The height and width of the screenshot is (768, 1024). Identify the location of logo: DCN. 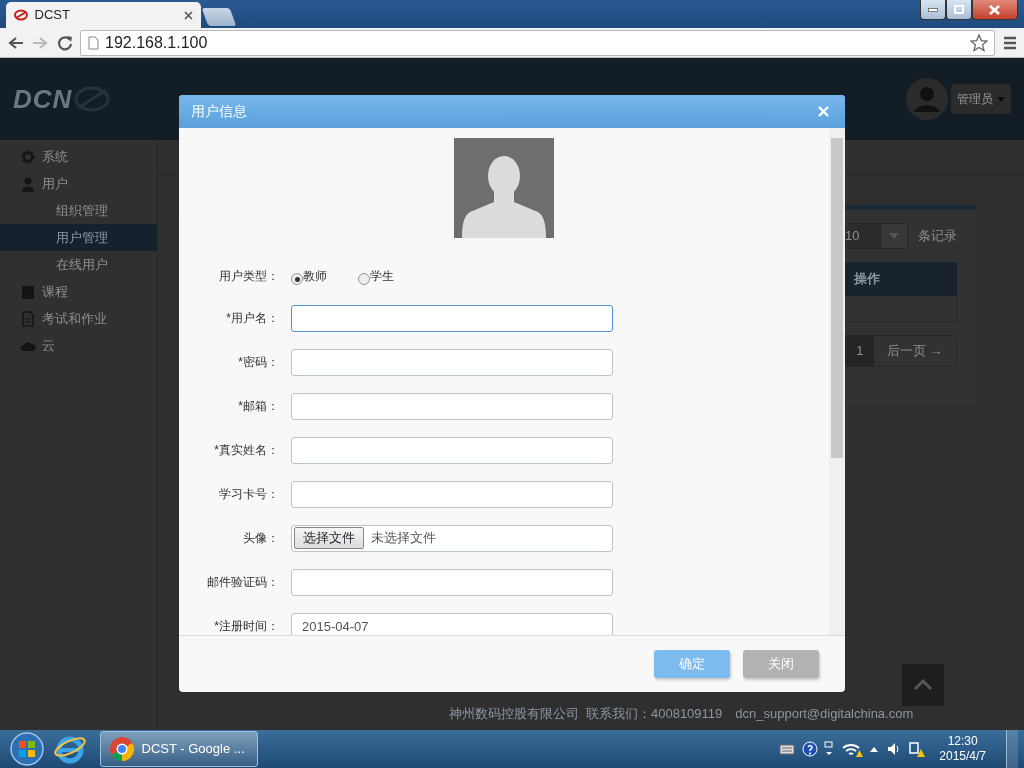
(43, 99).